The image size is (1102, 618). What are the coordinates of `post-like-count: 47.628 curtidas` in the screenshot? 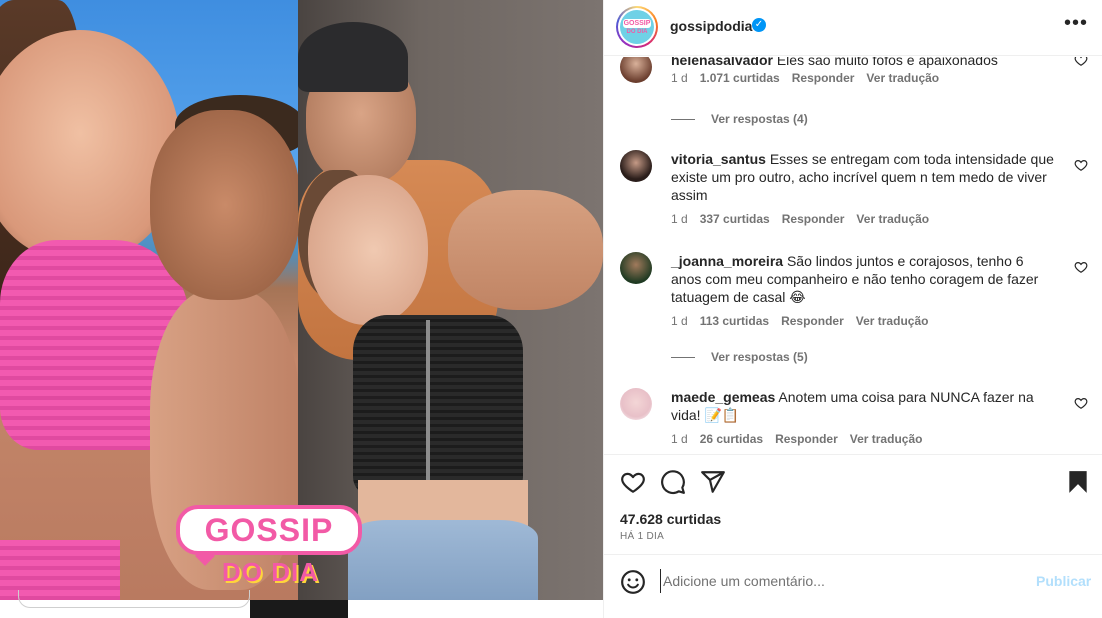 It's located at (670, 519).